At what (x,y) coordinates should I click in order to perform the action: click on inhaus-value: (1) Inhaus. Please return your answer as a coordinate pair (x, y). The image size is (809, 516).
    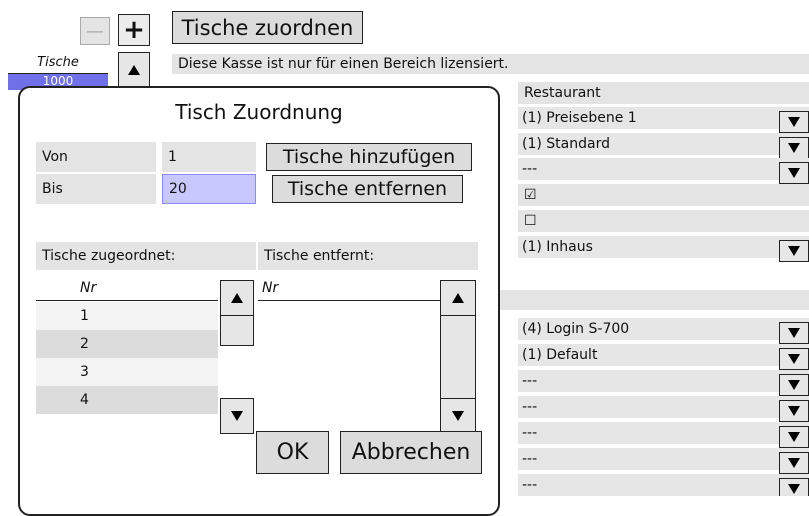
    Looking at the image, I should click on (557, 247).